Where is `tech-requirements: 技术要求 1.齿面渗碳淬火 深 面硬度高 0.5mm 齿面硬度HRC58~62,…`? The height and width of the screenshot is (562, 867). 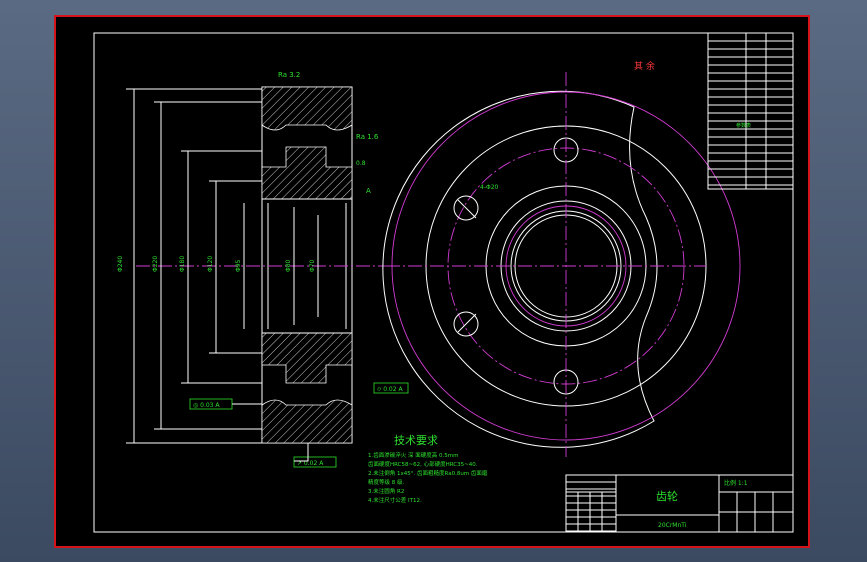
tech-requirements: 技术要求 1.齿面渗碳淬火 深 面硬度高 0.5mm 齿面硬度HRC58~62,… is located at coordinates (428, 469).